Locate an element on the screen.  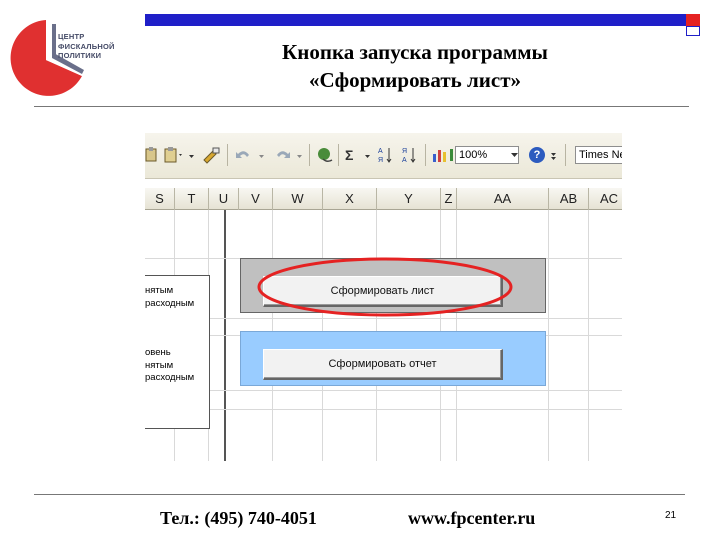
redo-icon is located at coordinates (282, 155).